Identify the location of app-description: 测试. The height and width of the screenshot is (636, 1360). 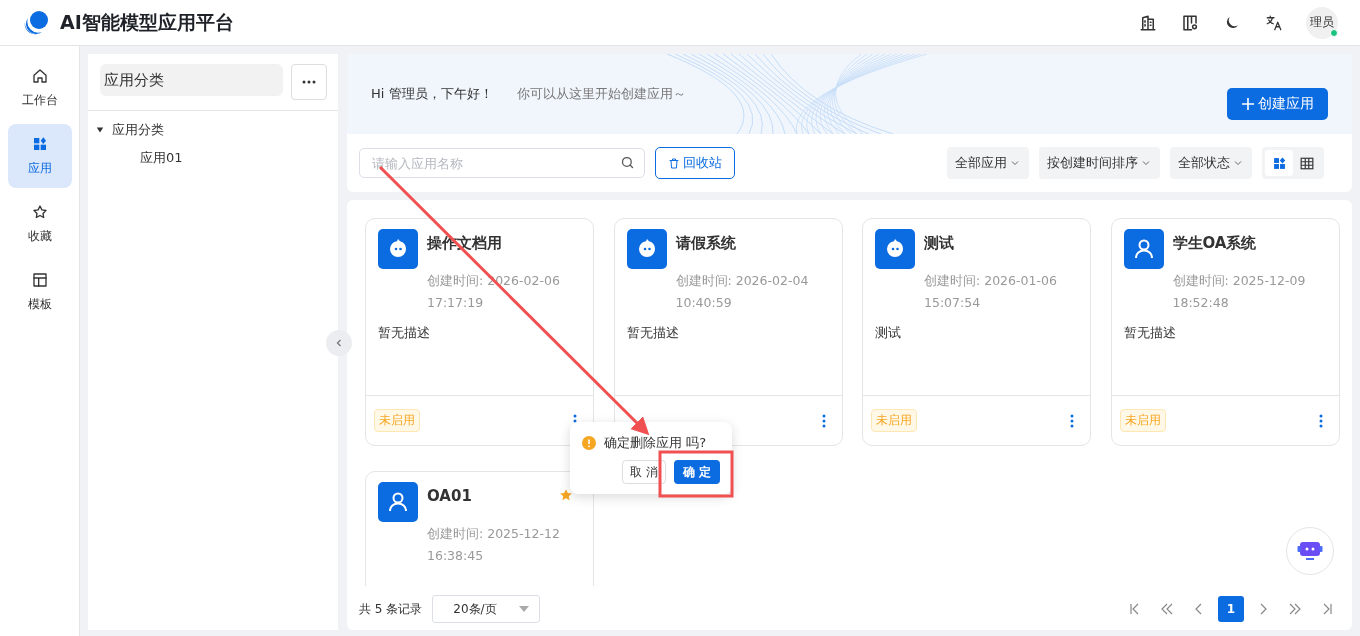
(888, 333).